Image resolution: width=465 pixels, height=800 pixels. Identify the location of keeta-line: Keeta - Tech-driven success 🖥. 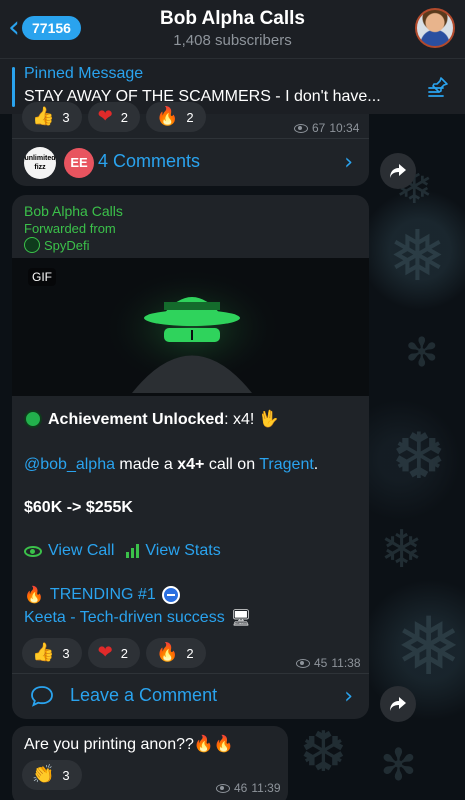
(137, 617).